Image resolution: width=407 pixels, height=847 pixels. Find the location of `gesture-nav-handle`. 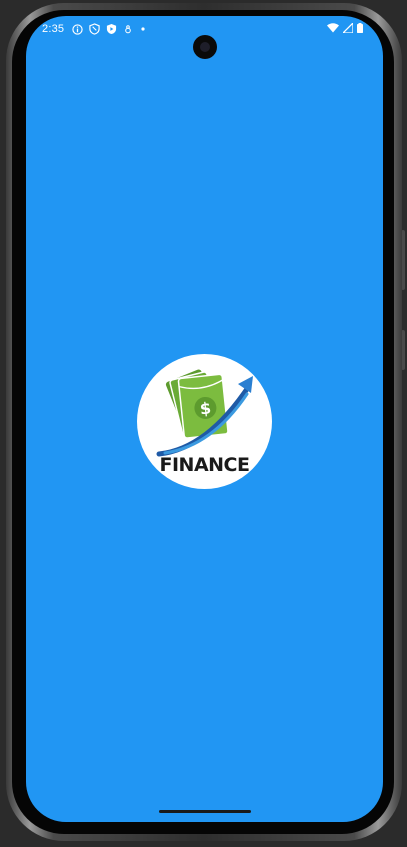

gesture-nav-handle is located at coordinates (205, 811).